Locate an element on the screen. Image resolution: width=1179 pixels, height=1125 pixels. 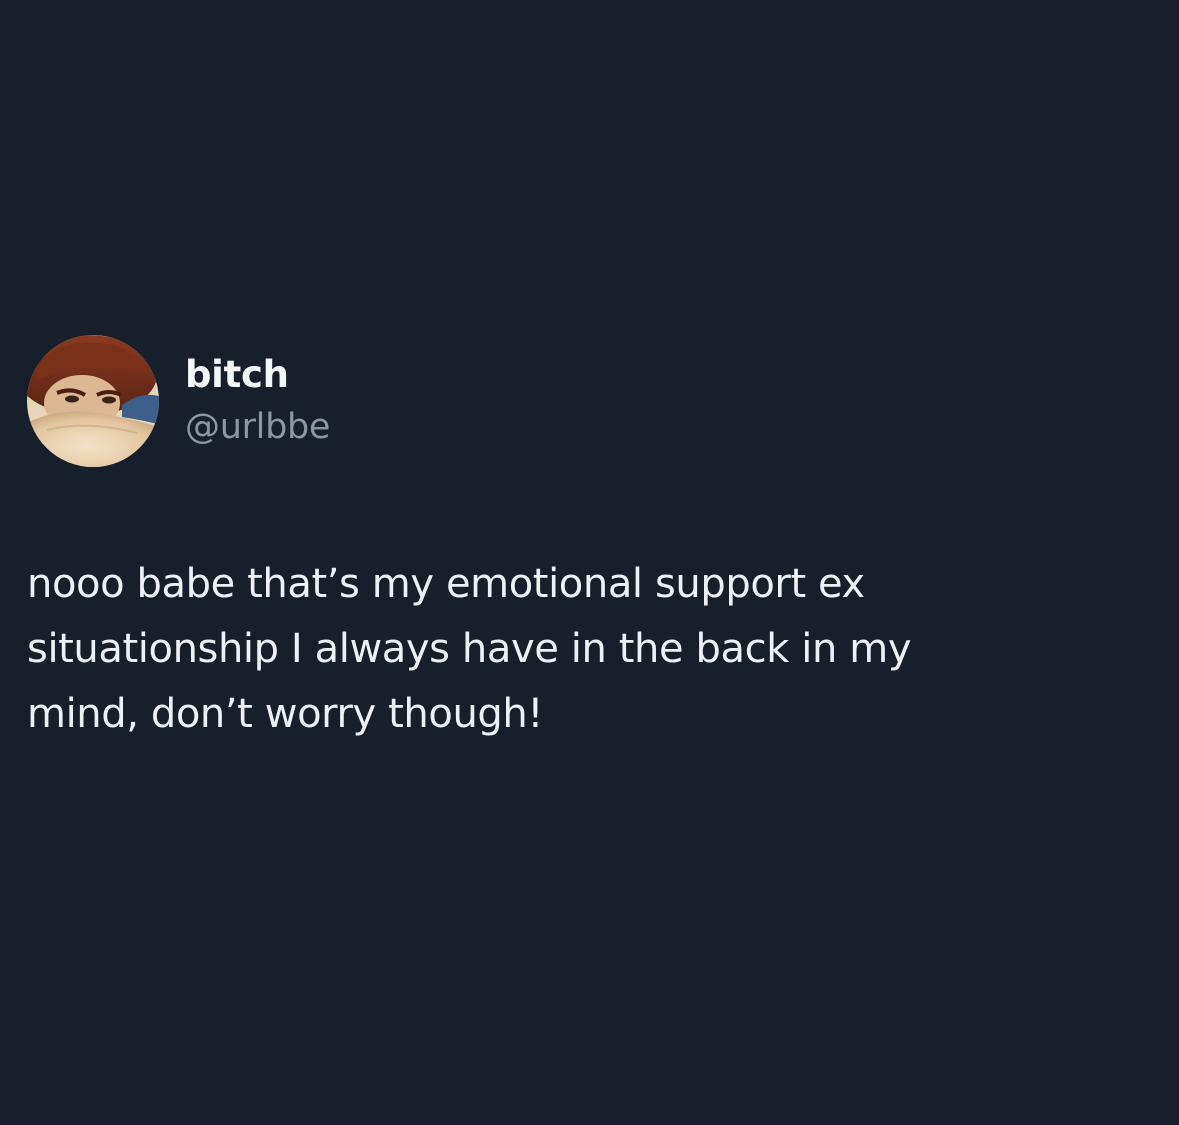
tweet-text-line: nooo babe that’s my emotional support ex is located at coordinates (446, 584).